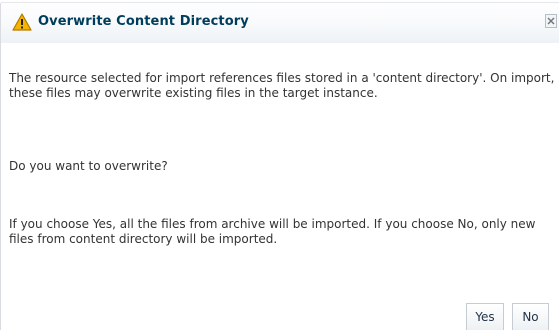 This screenshot has height=330, width=559. Describe the element at coordinates (143, 21) in the screenshot. I see `dialog-title: Overwrite Content Directory` at that location.